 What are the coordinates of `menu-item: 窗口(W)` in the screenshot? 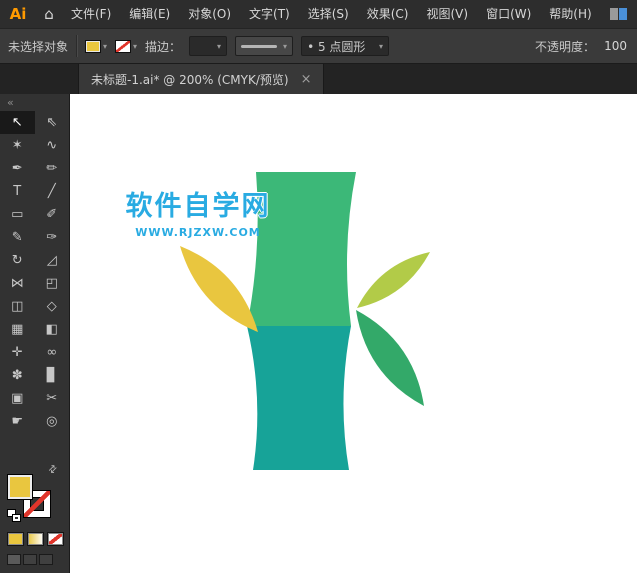 It's located at (508, 14).